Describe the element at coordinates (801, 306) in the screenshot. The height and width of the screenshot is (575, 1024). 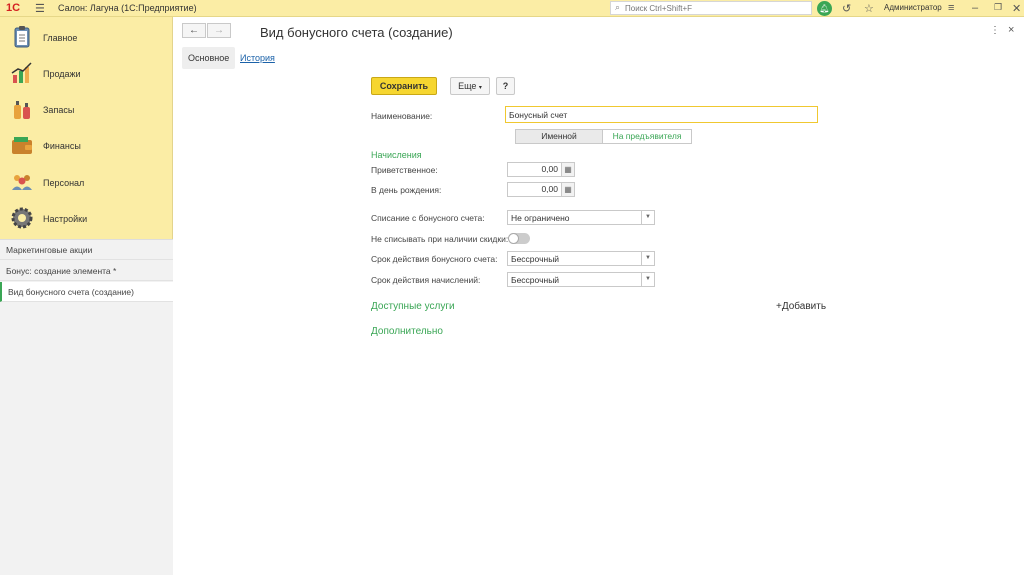
I see `add-service-button: +Добавить` at that location.